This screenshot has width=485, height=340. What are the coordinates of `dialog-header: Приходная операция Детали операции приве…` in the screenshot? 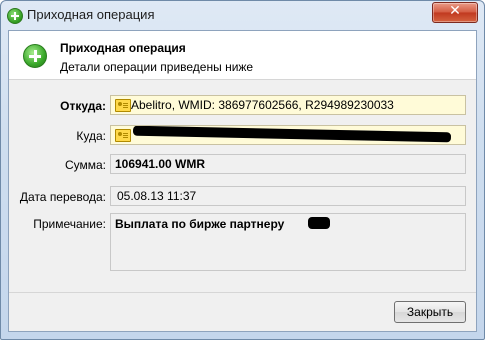 It's located at (242, 55).